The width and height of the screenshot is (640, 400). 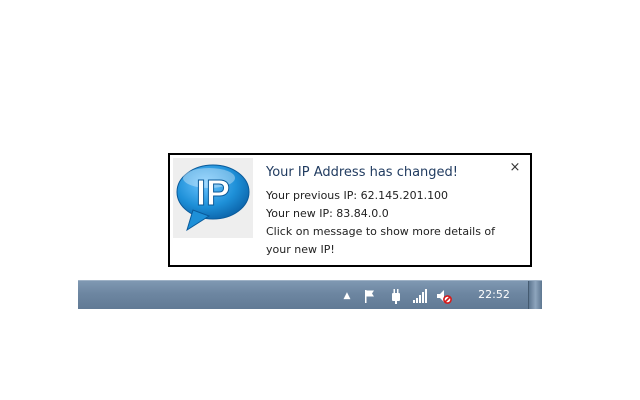 What do you see at coordinates (515, 168) in the screenshot?
I see `close-icon: ×` at bounding box center [515, 168].